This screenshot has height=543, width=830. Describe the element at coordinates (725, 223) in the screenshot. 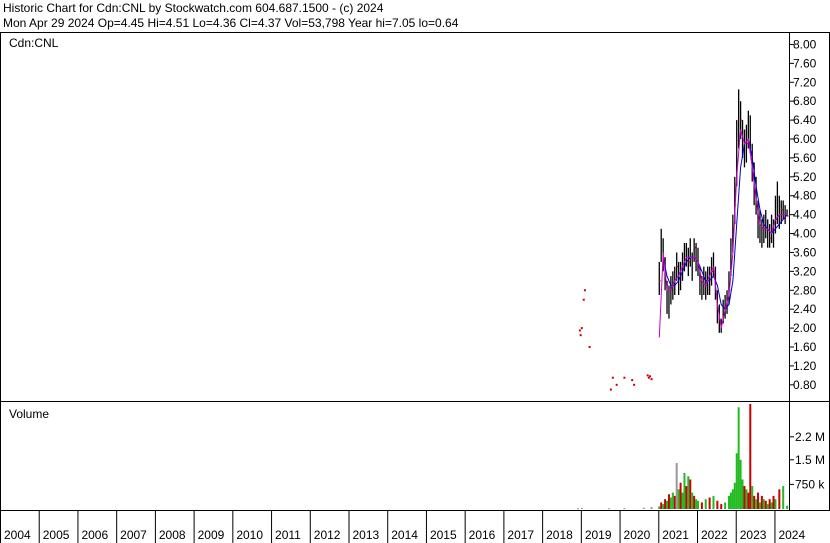

I see `moving-average-long-line` at that location.